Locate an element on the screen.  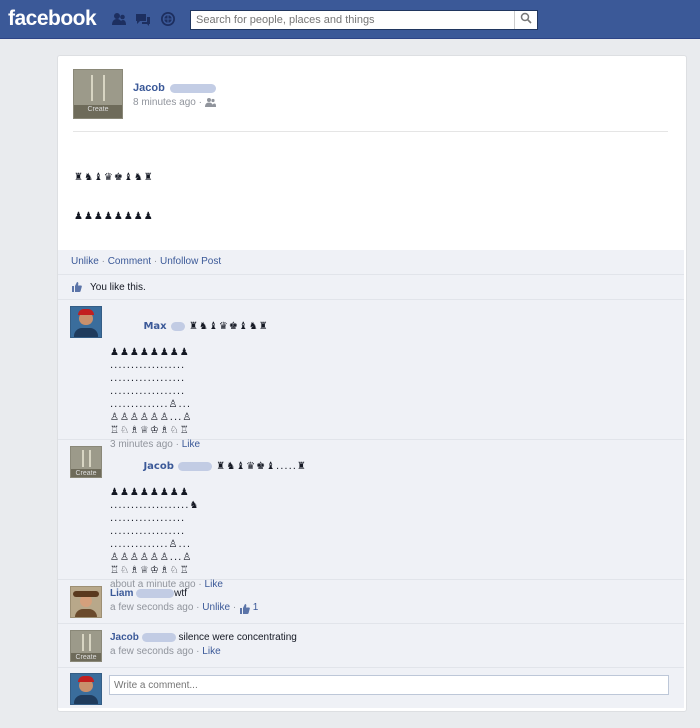
post-time: 8 minutes ago is located at coordinates (164, 102).